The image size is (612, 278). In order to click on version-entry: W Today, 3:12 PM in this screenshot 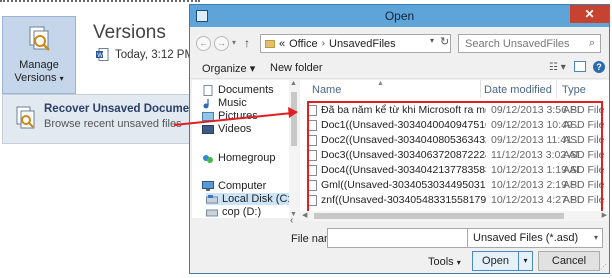, I will do `click(145, 54)`.